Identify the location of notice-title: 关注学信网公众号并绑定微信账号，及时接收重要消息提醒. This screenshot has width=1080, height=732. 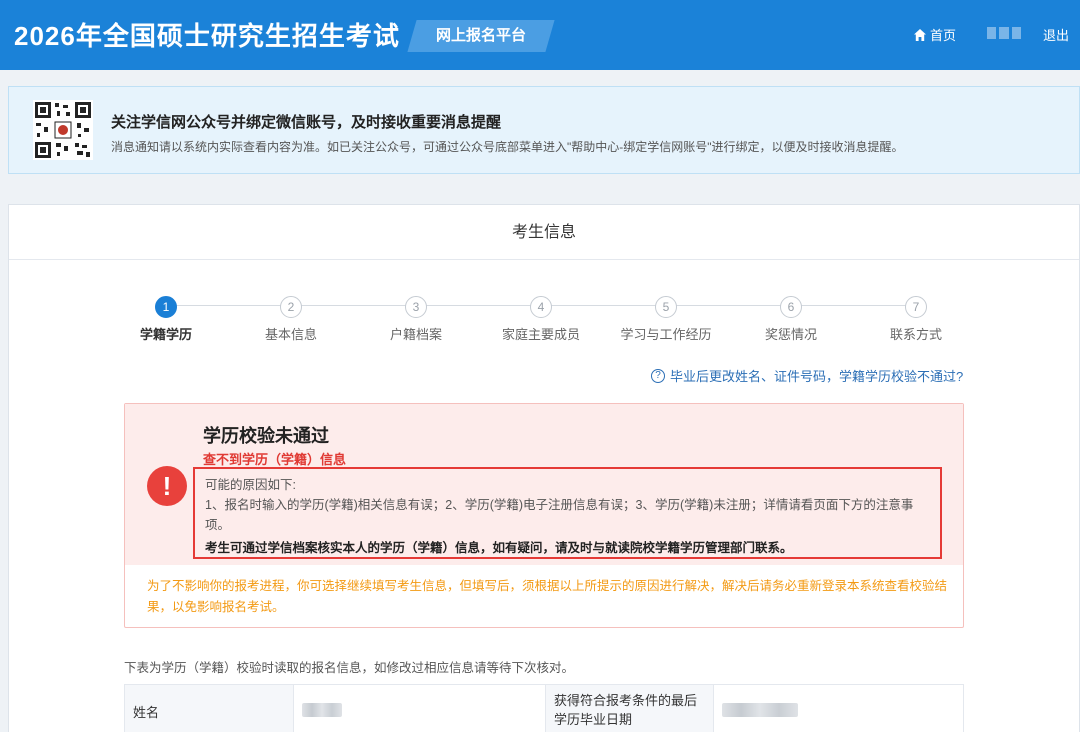
(306, 122).